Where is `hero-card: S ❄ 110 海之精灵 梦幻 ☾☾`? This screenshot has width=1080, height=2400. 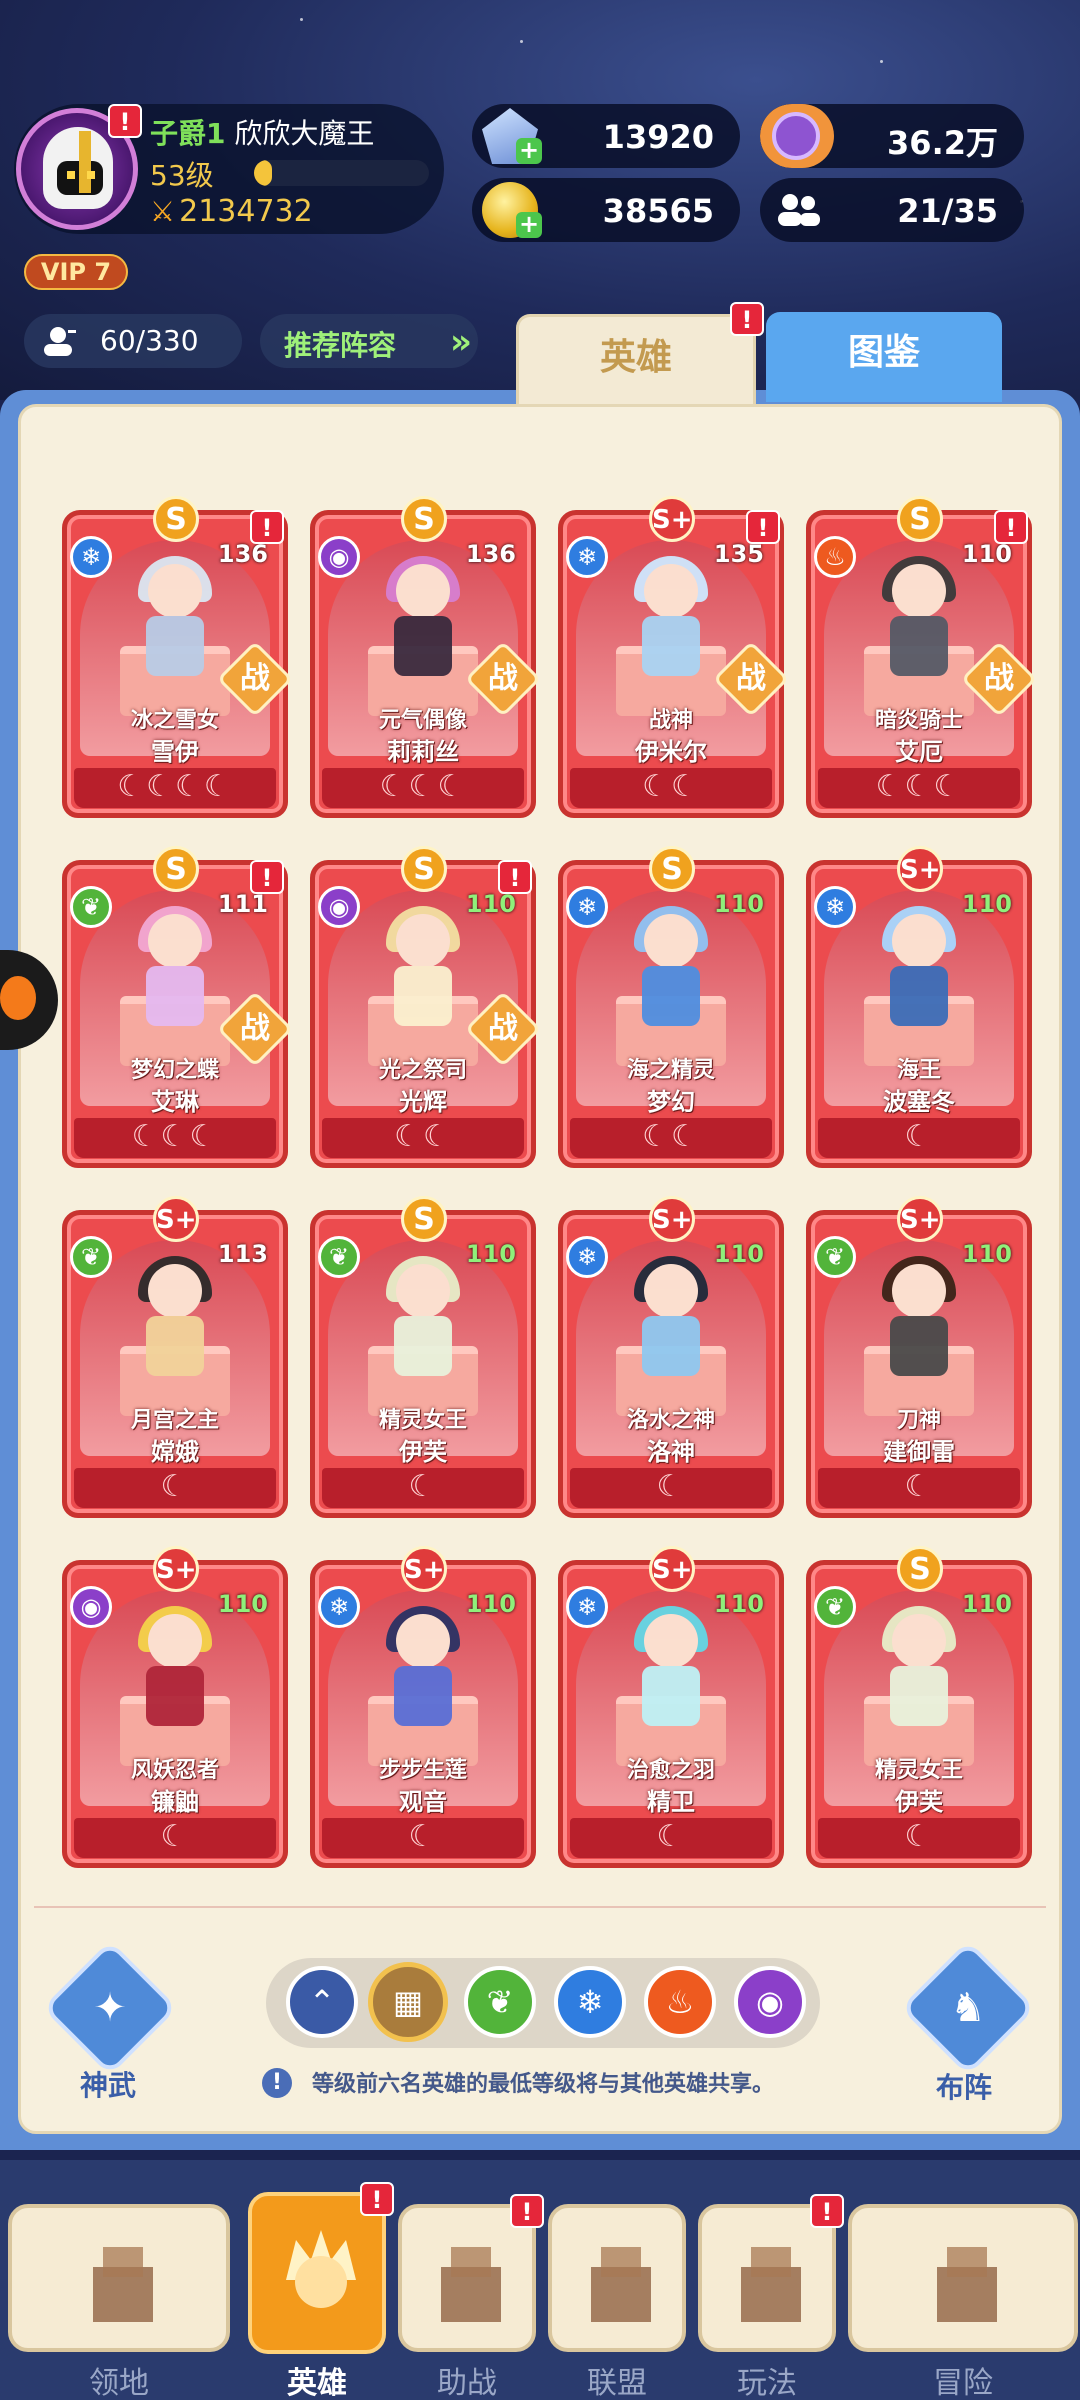
hero-card: S ❄ 110 海之精灵 梦幻 ☾☾ is located at coordinates (671, 1007).